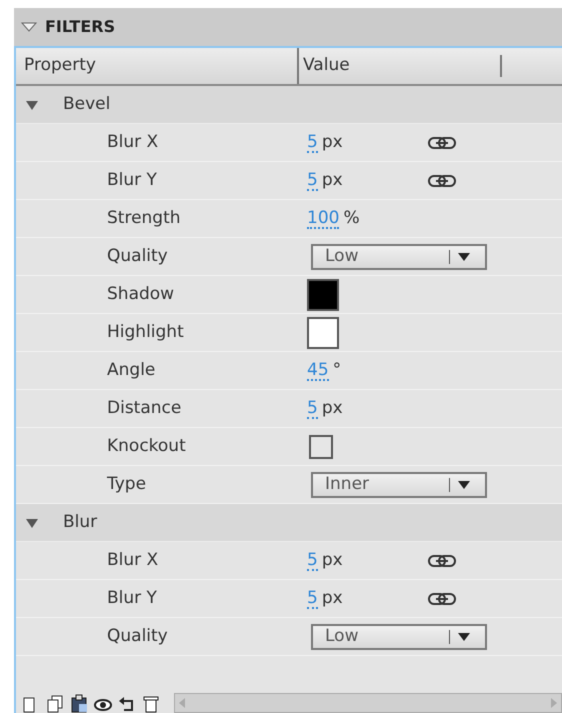 This screenshot has width=562, height=713. What do you see at coordinates (323, 218) in the screenshot?
I see `number-value: 100` at bounding box center [323, 218].